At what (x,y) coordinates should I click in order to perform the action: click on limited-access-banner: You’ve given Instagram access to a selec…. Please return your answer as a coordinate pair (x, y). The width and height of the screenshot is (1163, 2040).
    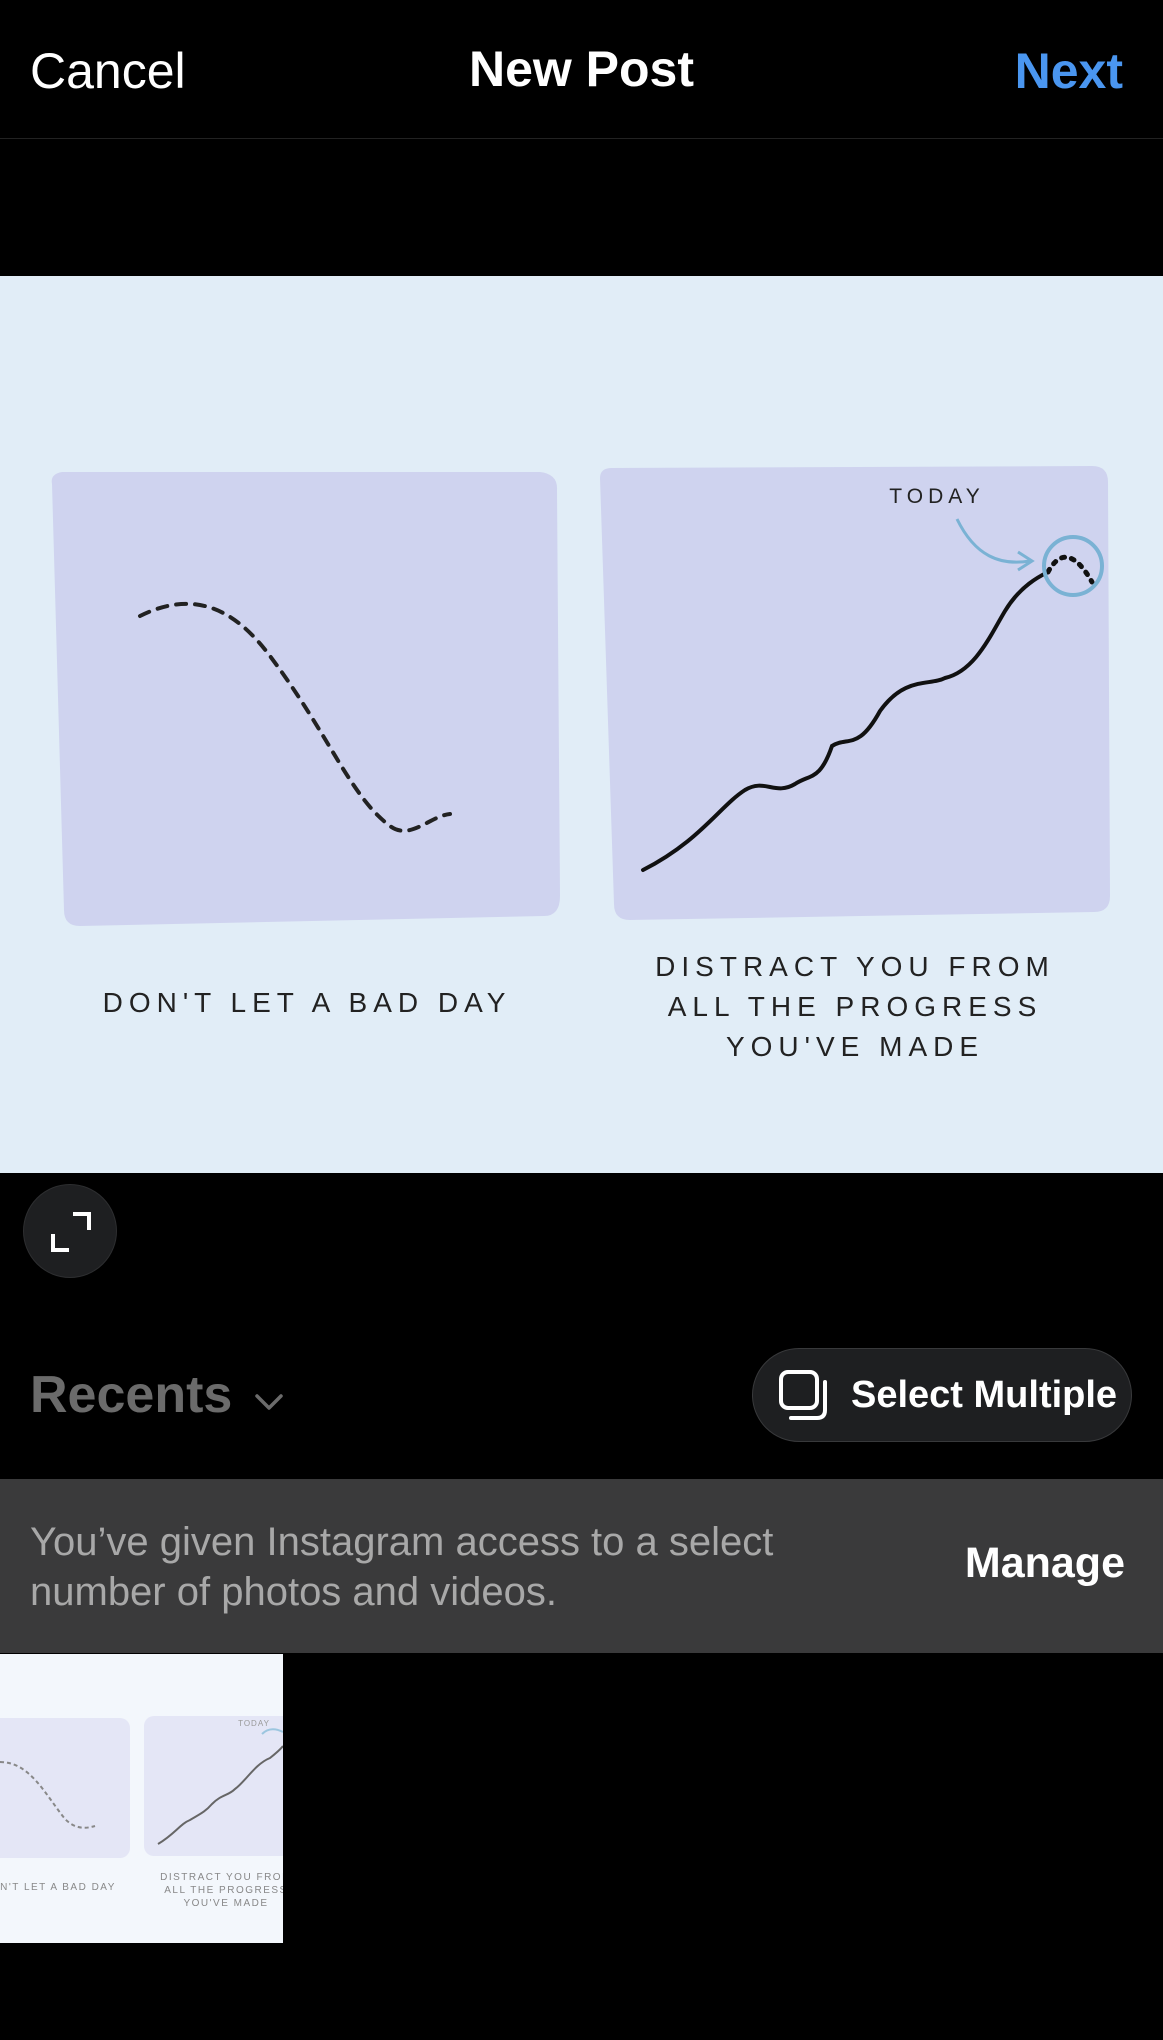
    Looking at the image, I should click on (581, 1566).